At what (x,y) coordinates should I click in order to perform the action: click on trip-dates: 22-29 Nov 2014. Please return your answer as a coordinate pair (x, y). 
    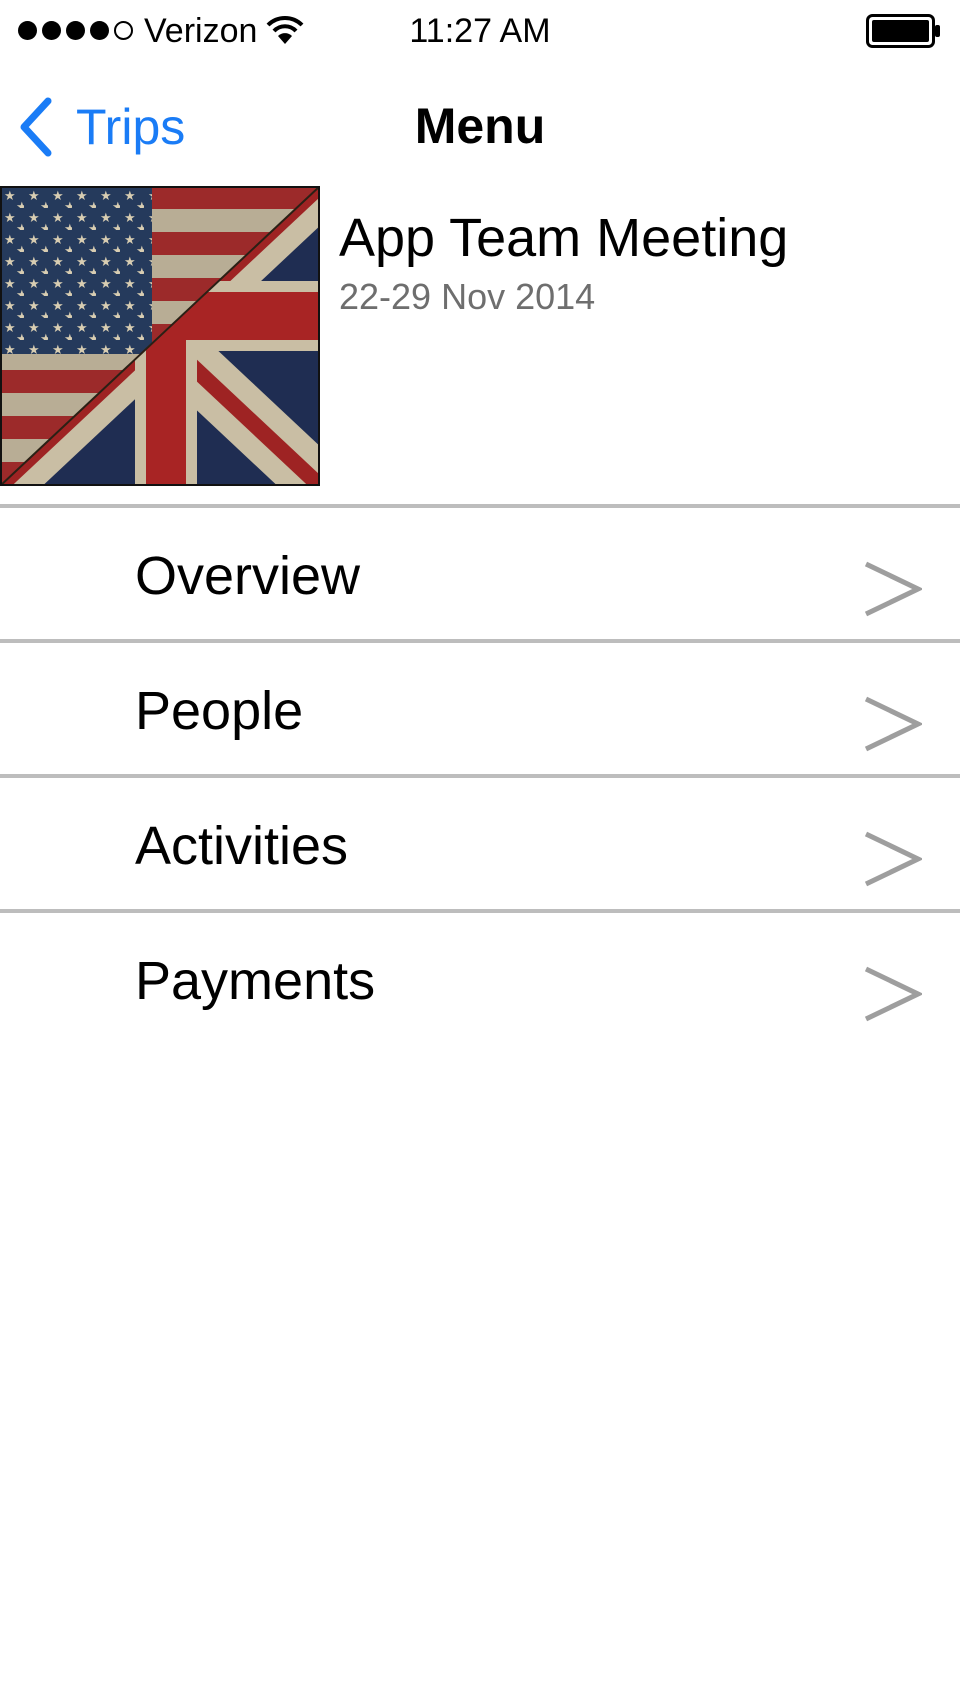
    Looking at the image, I should click on (467, 296).